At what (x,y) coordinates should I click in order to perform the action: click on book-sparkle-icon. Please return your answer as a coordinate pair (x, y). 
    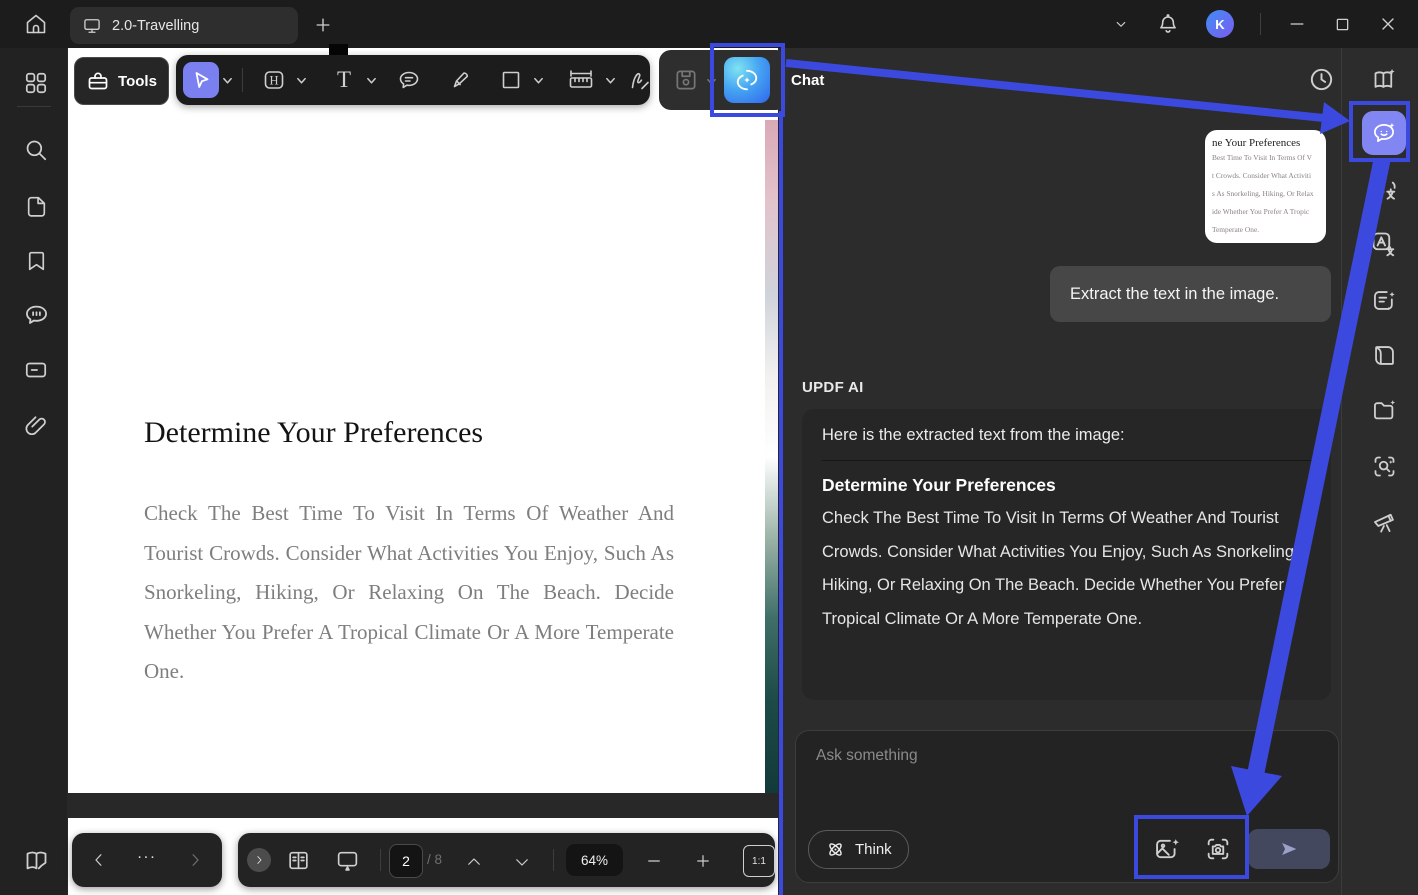
    Looking at the image, I should click on (1384, 78).